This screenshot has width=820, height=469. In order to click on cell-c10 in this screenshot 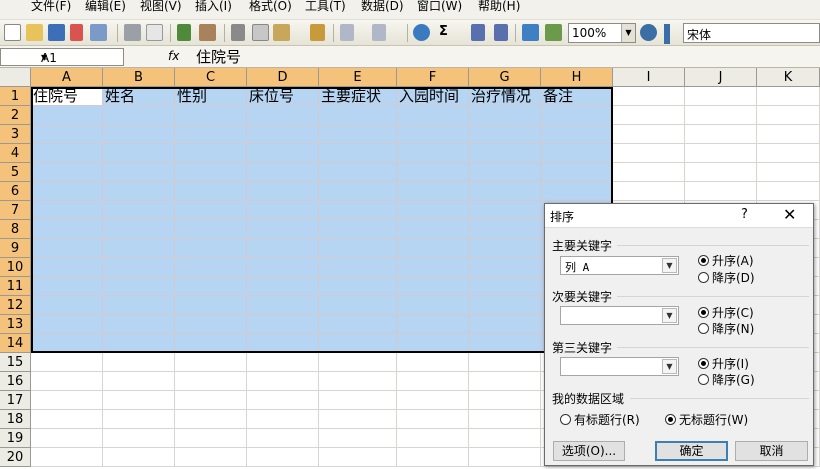, I will do `click(211, 267)`.